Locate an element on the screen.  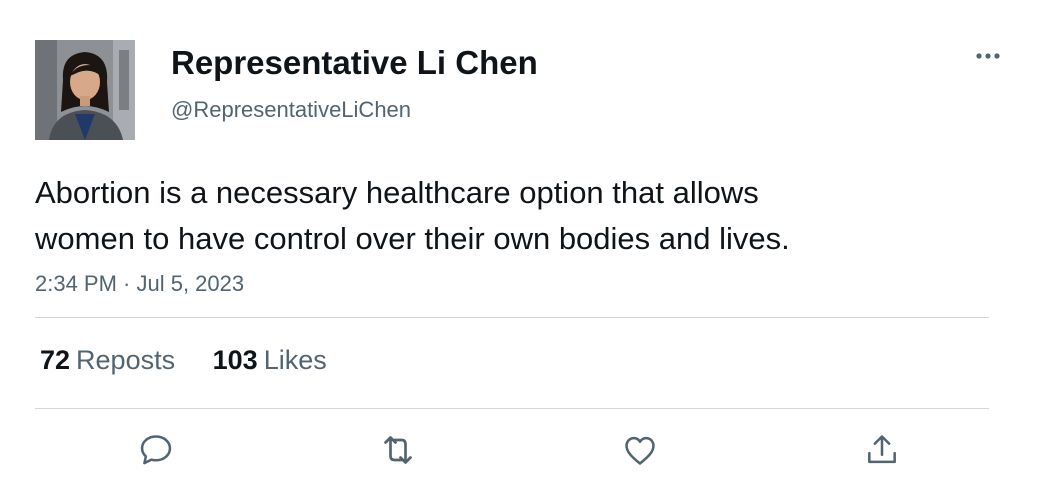
like-button is located at coordinates (640, 450).